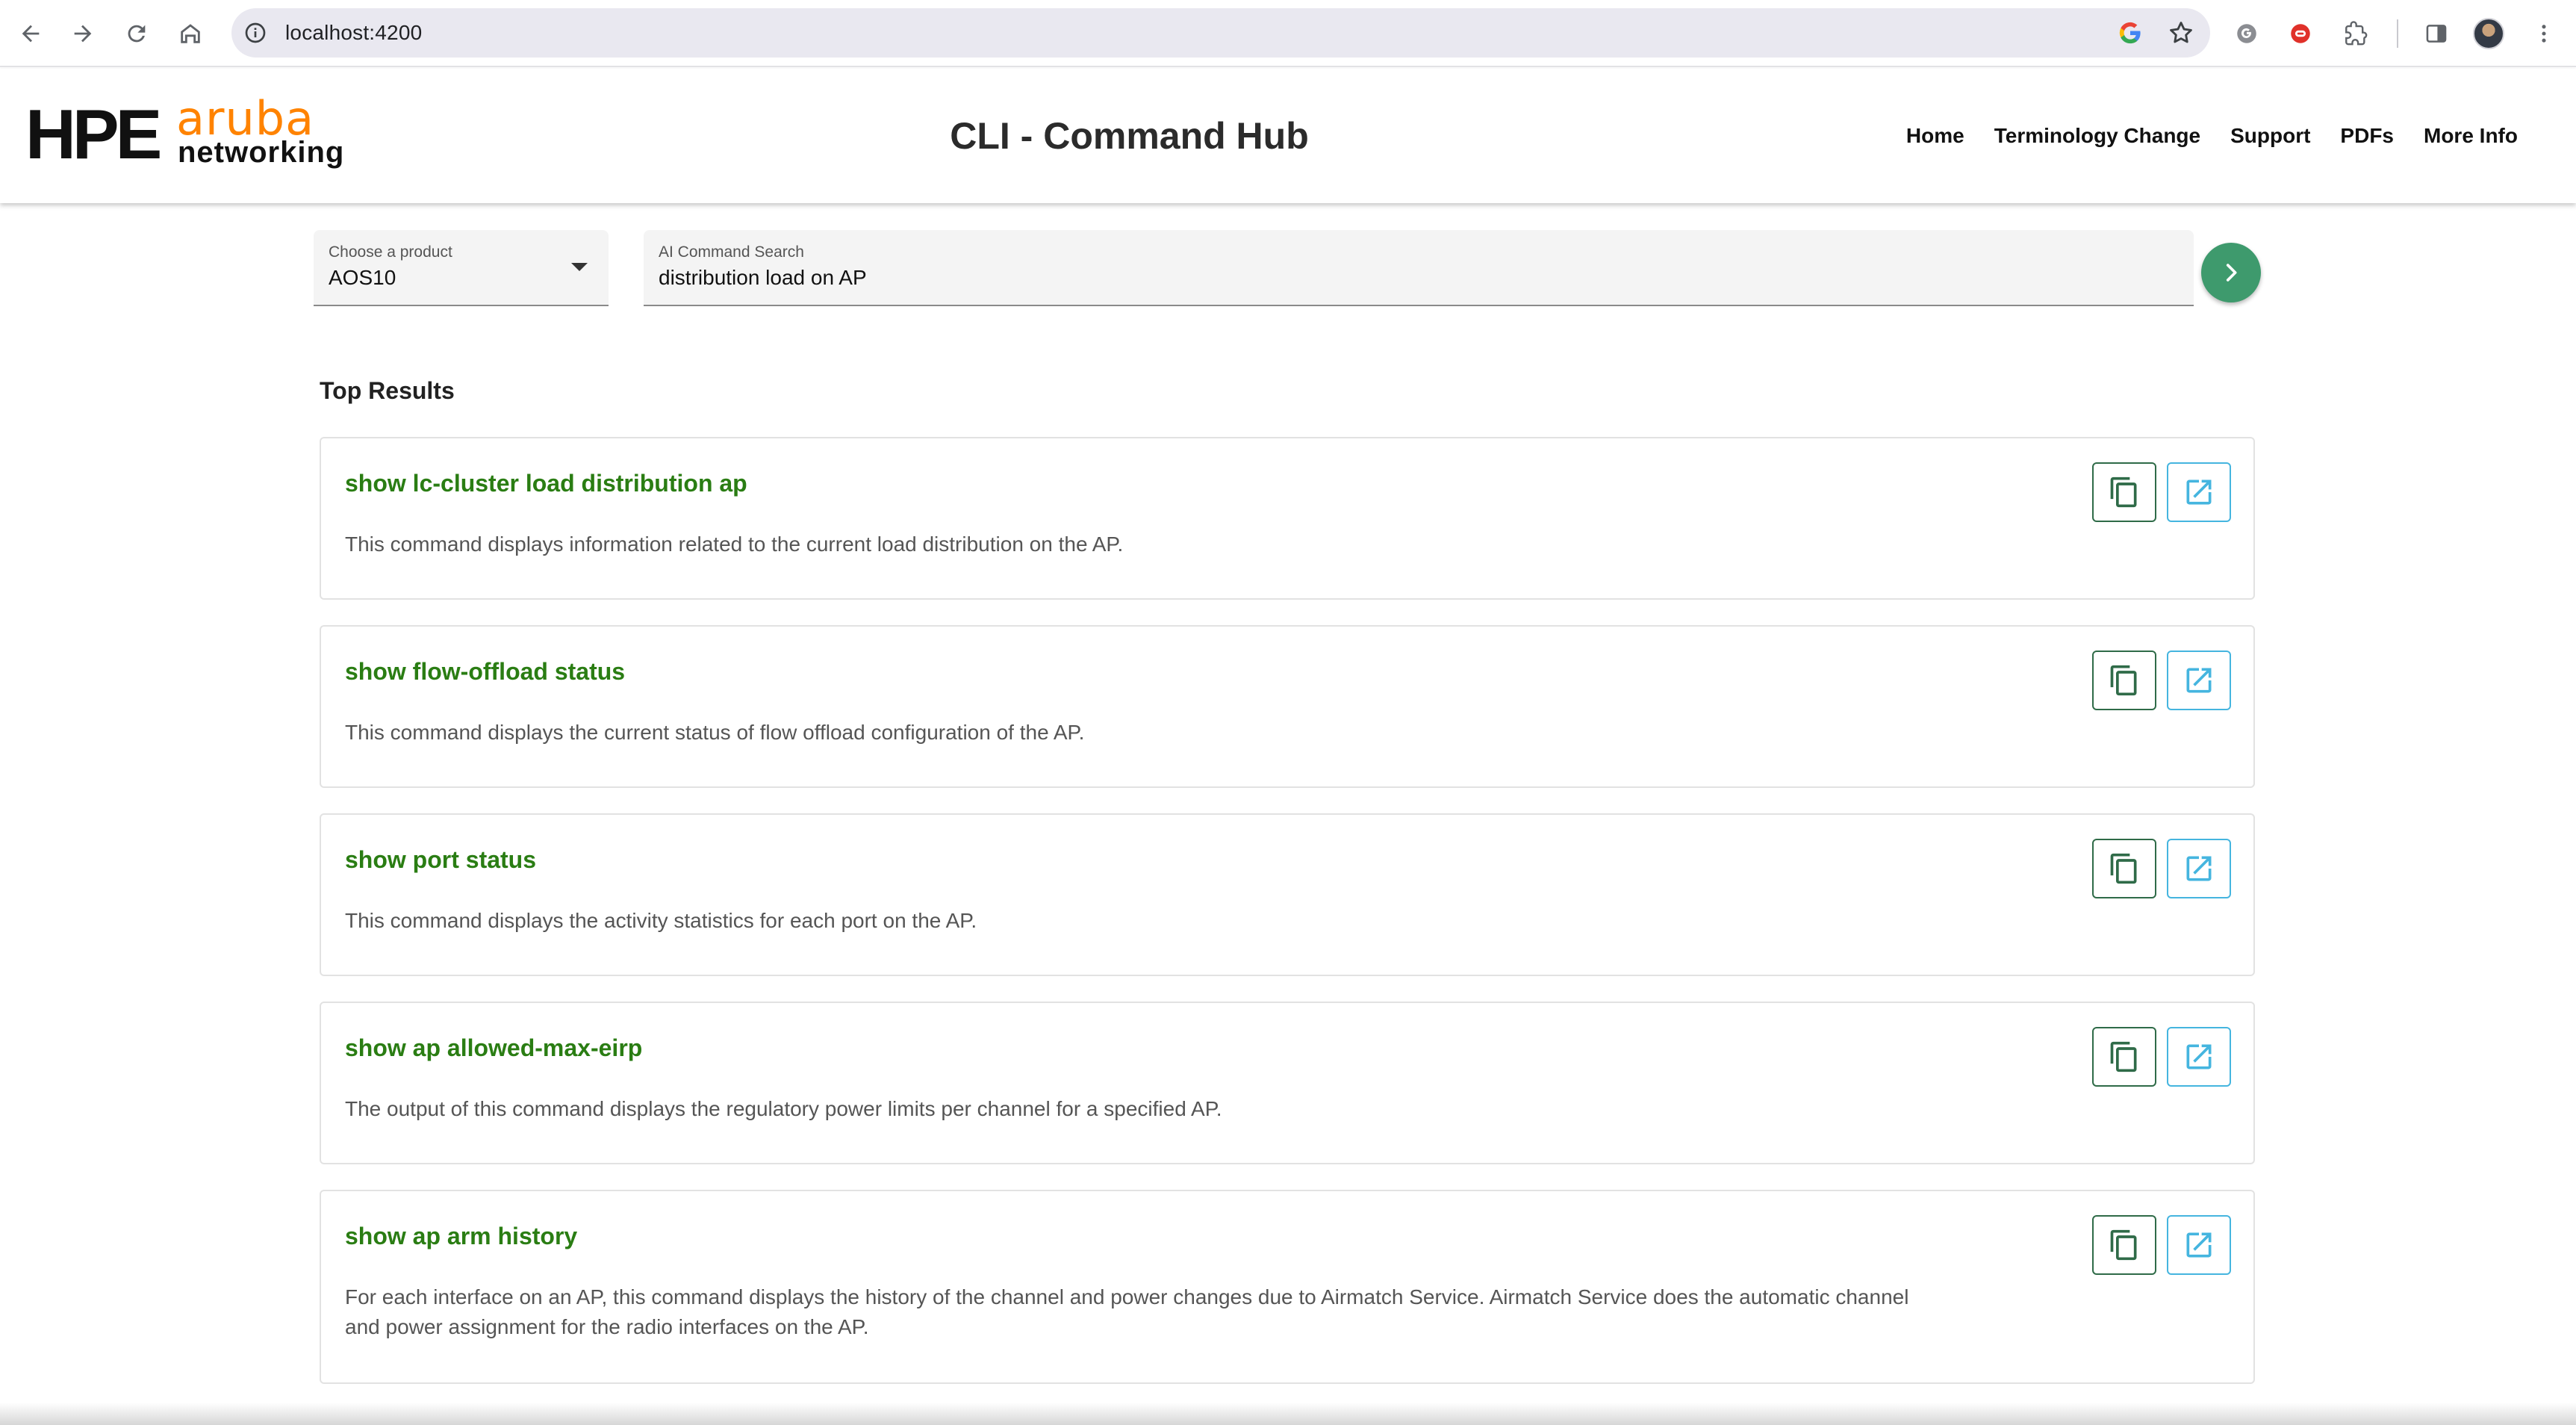 This screenshot has width=2576, height=1425. Describe the element at coordinates (546, 484) in the screenshot. I see `result-command: show lc-cluster load distribution ap` at that location.